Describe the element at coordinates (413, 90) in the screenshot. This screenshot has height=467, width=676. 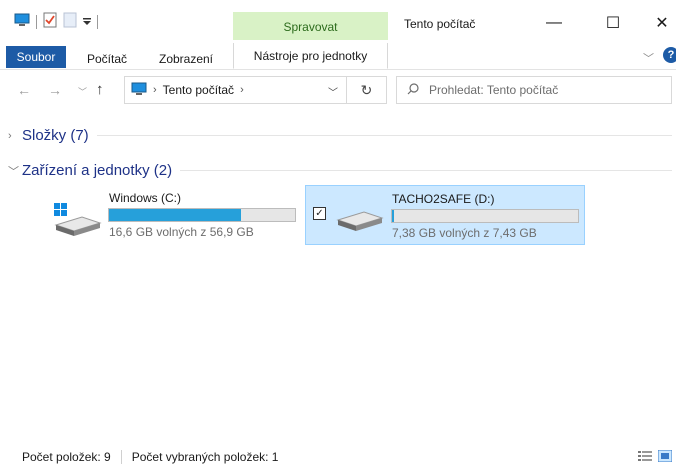
I see `search-icon` at that location.